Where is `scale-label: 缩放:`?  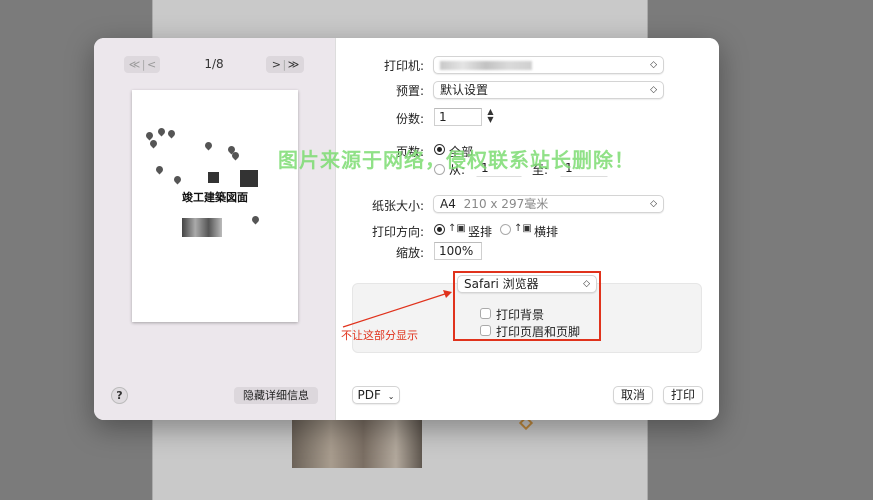 scale-label: 缩放: is located at coordinates (409, 253).